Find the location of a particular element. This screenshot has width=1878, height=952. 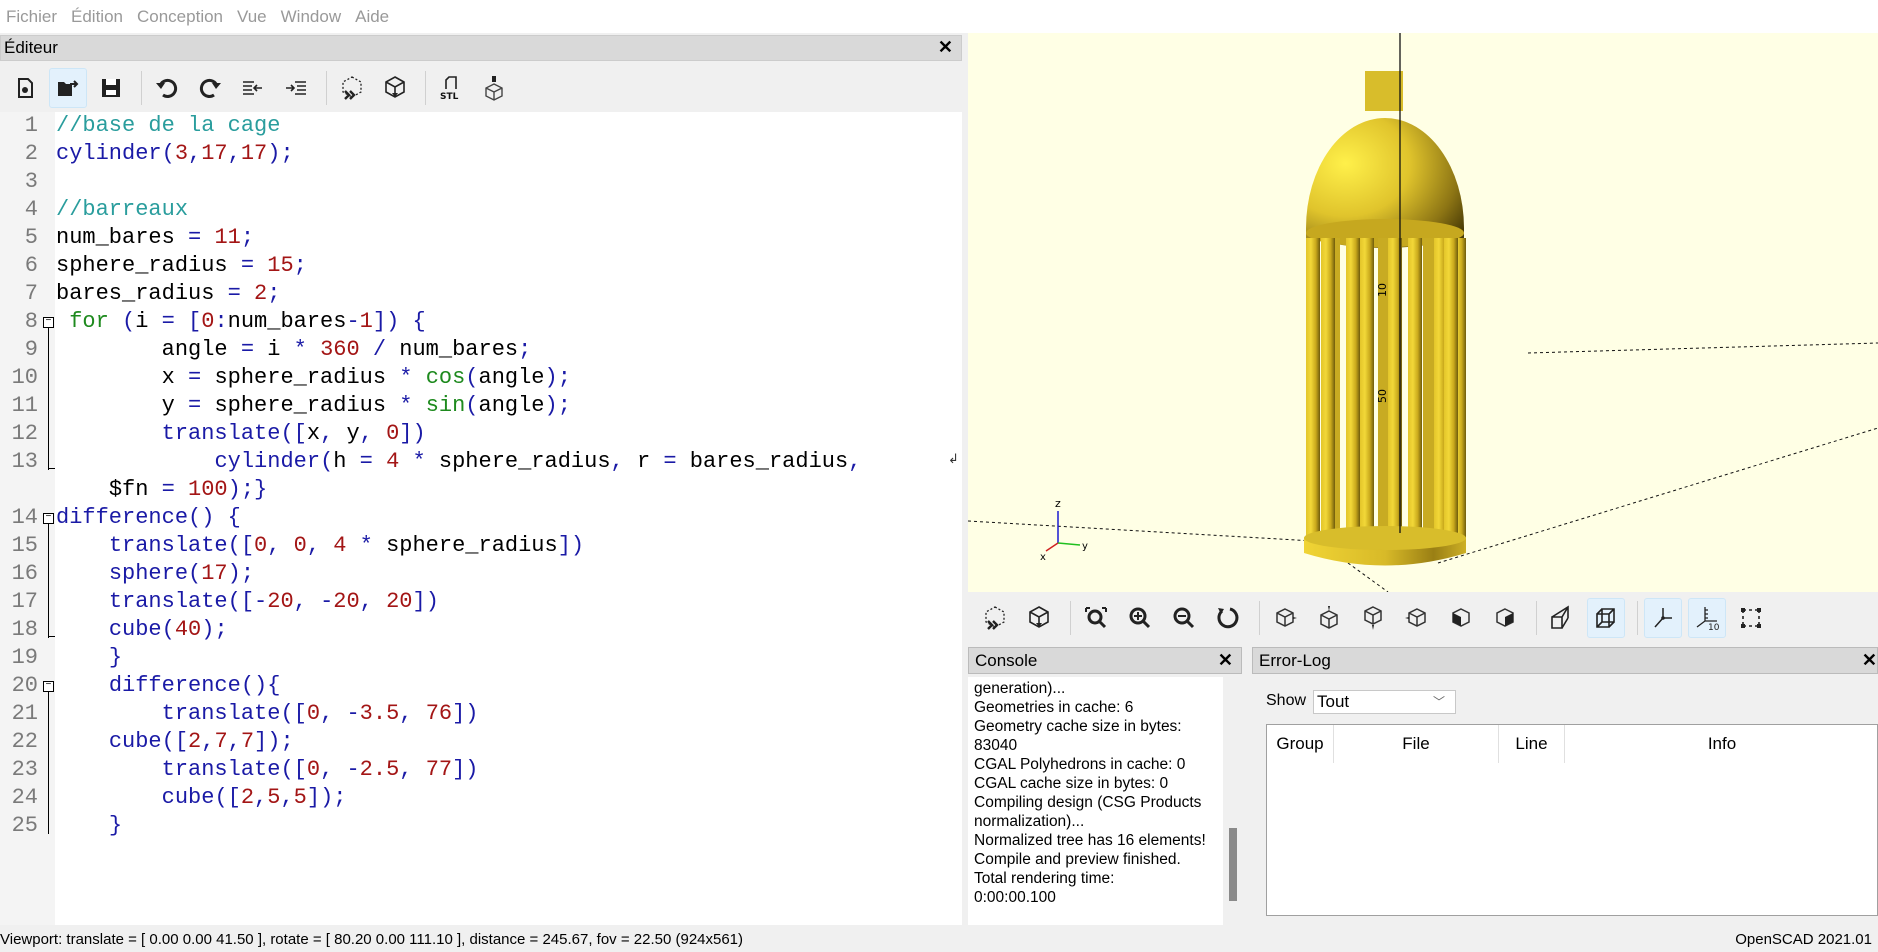

cage-bar-back is located at coordinates (1429, 388).